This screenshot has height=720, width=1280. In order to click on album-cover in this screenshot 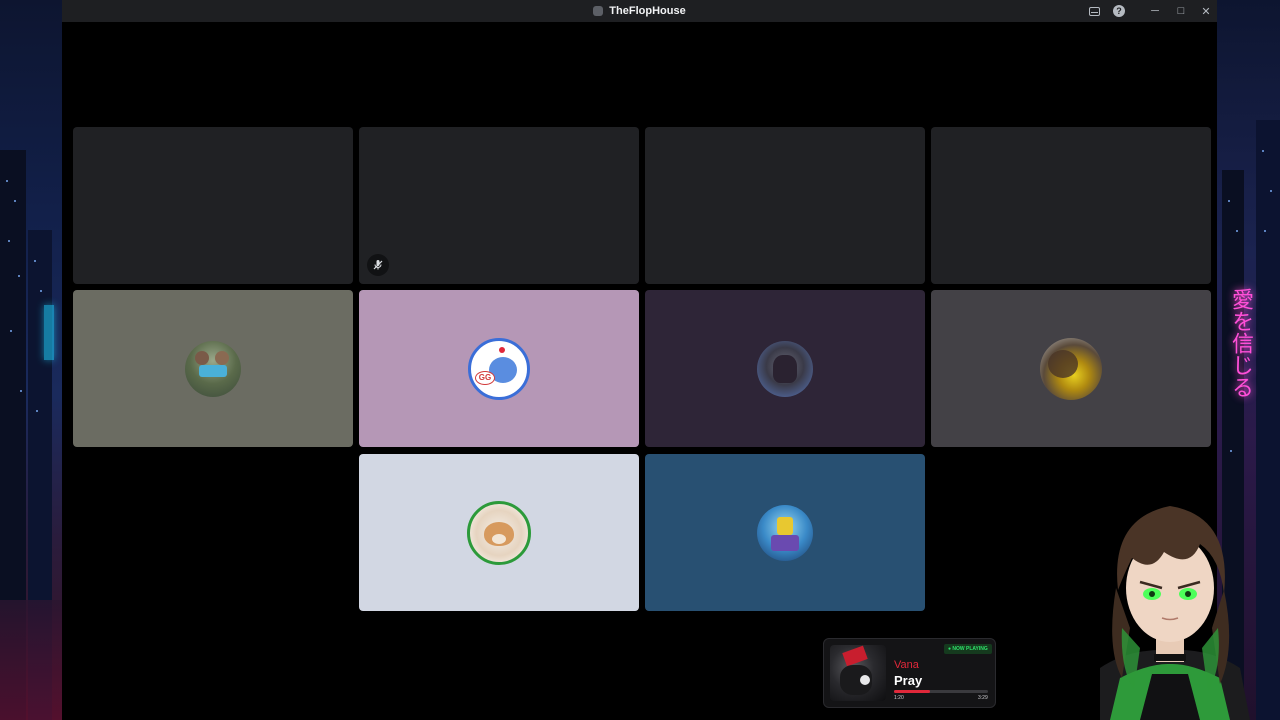, I will do `click(858, 673)`.